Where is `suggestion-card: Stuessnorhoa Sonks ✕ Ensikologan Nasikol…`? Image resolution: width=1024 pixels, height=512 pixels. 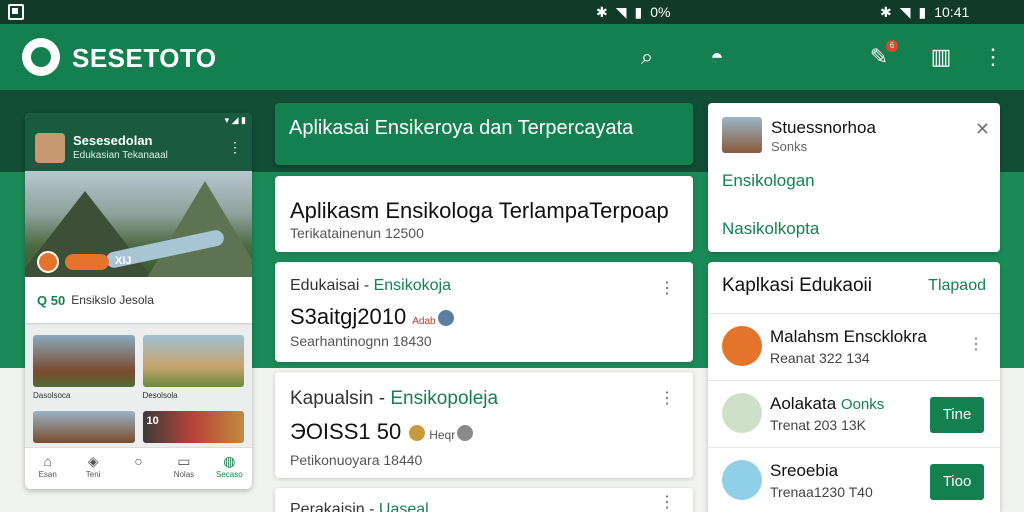
suggestion-card: Stuessnorhoa Sonks ✕ Ensikologan Nasikol… is located at coordinates (854, 177).